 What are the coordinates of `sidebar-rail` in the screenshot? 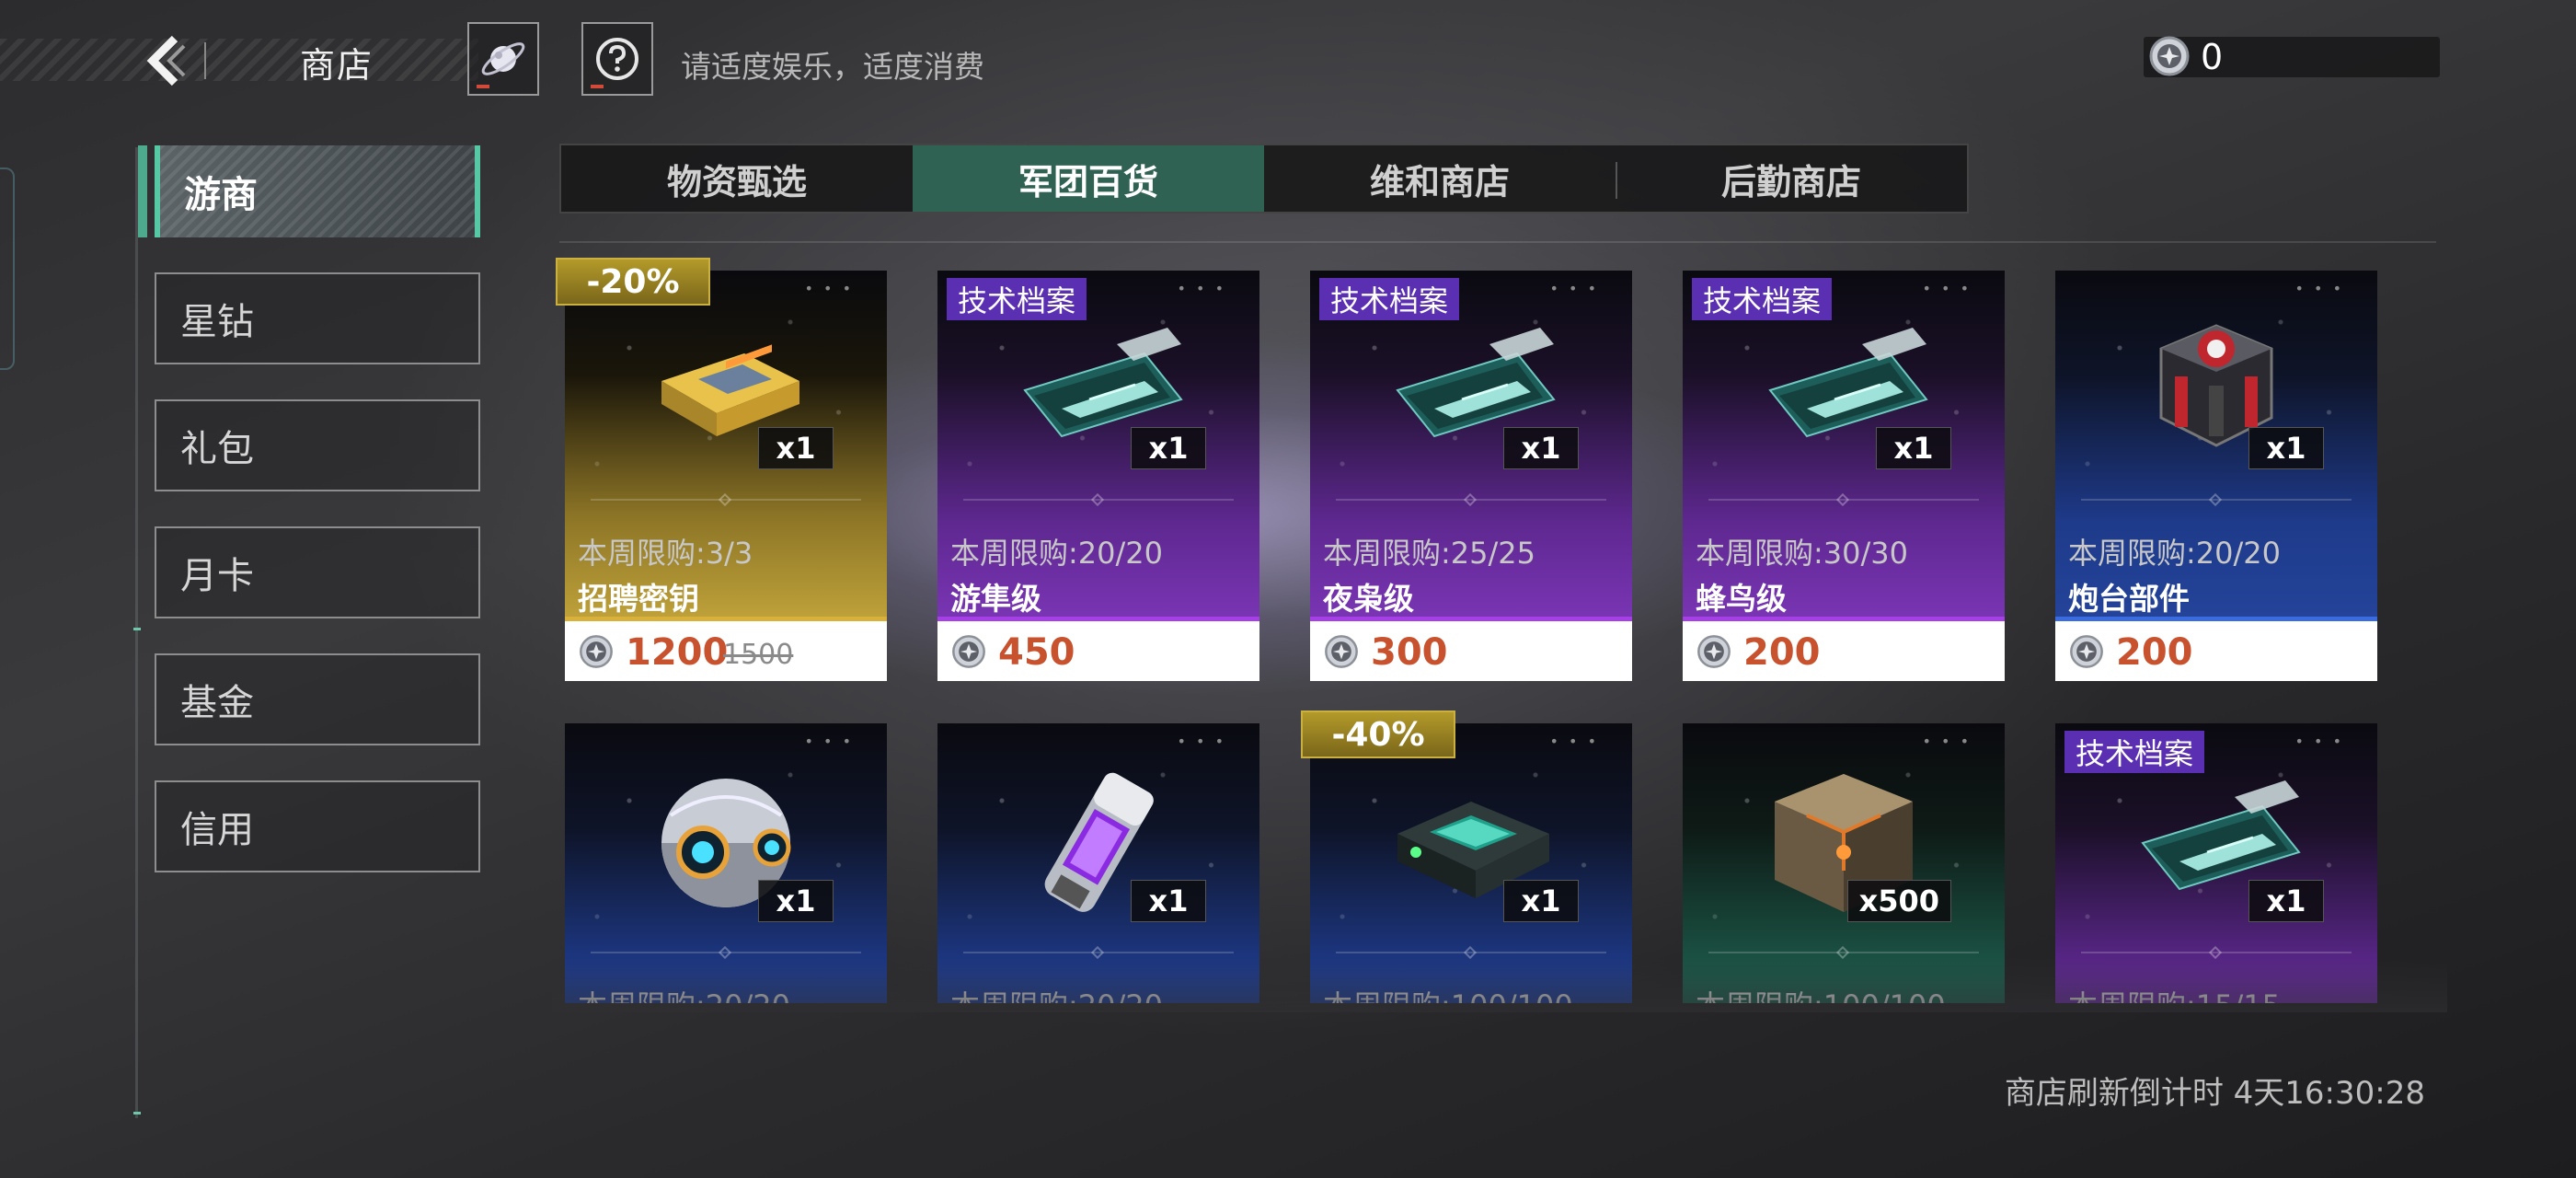 It's located at (136, 632).